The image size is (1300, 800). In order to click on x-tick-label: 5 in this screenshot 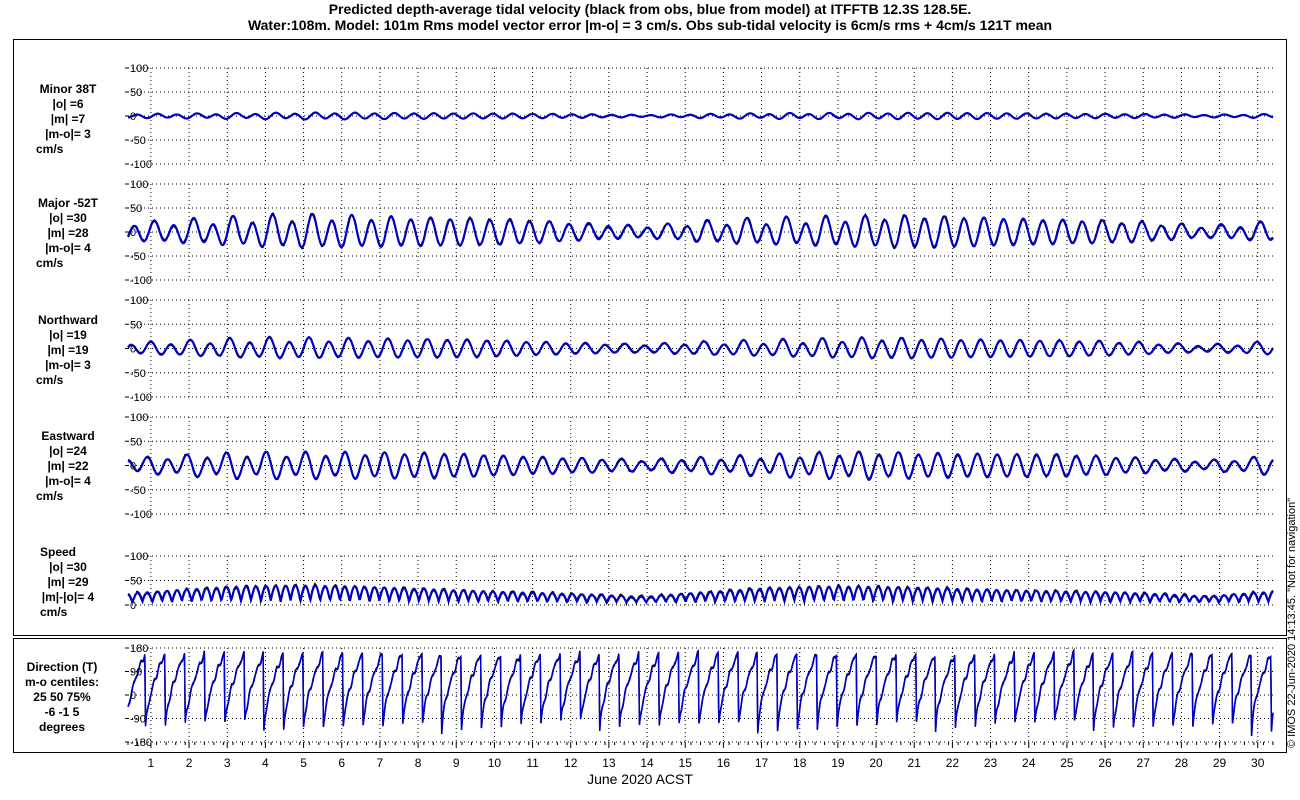, I will do `click(303, 763)`.